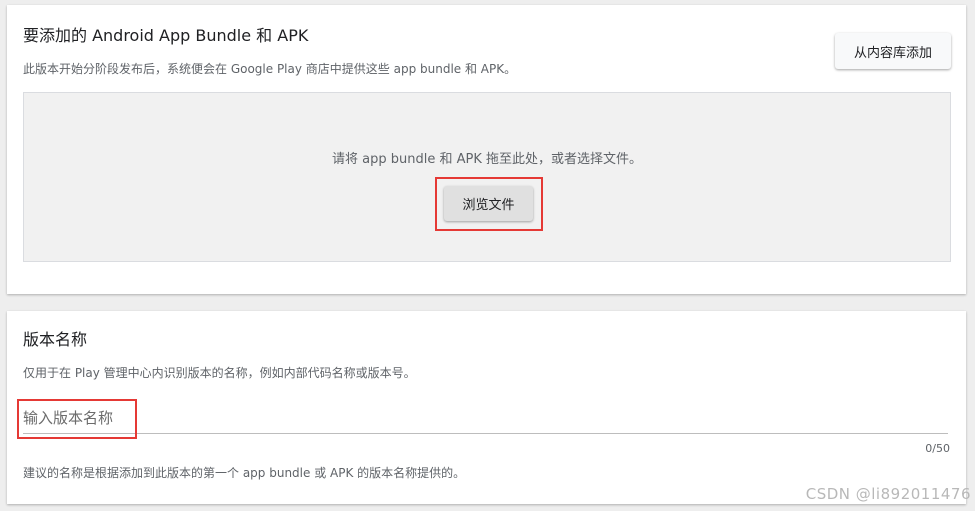 This screenshot has width=975, height=511. I want to click on browse-highlight-box: 浏览文件, so click(489, 204).